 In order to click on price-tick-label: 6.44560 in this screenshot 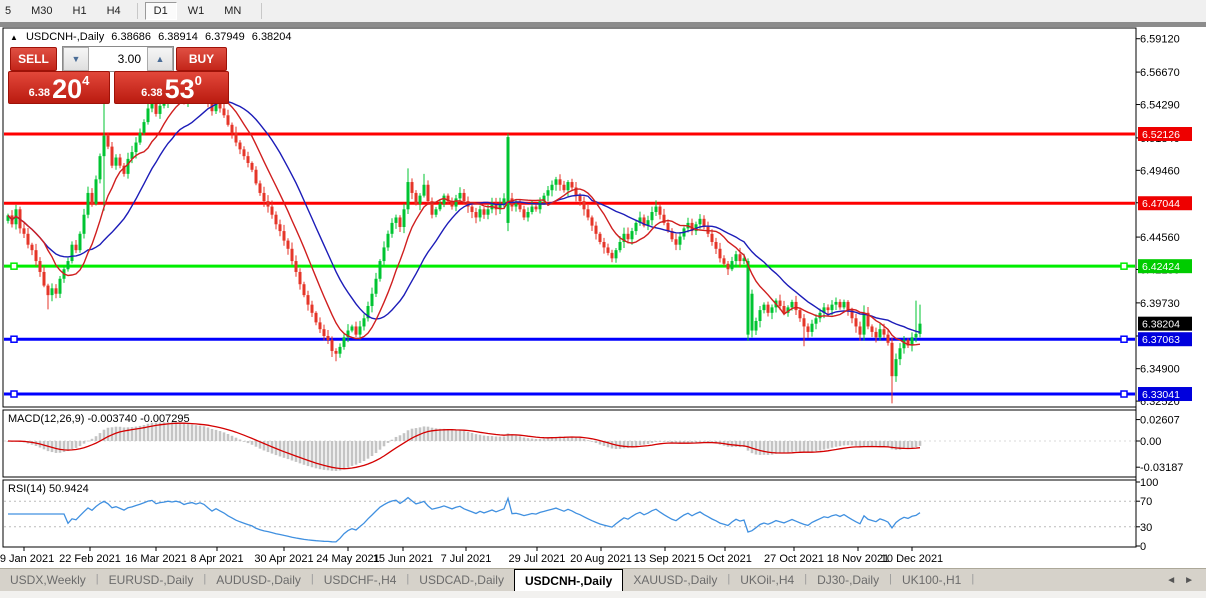, I will do `click(1160, 238)`.